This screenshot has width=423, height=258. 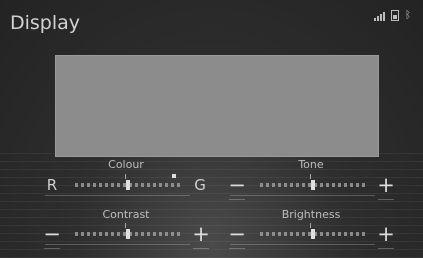 What do you see at coordinates (310, 176) in the screenshot?
I see `tone-center-tick` at bounding box center [310, 176].